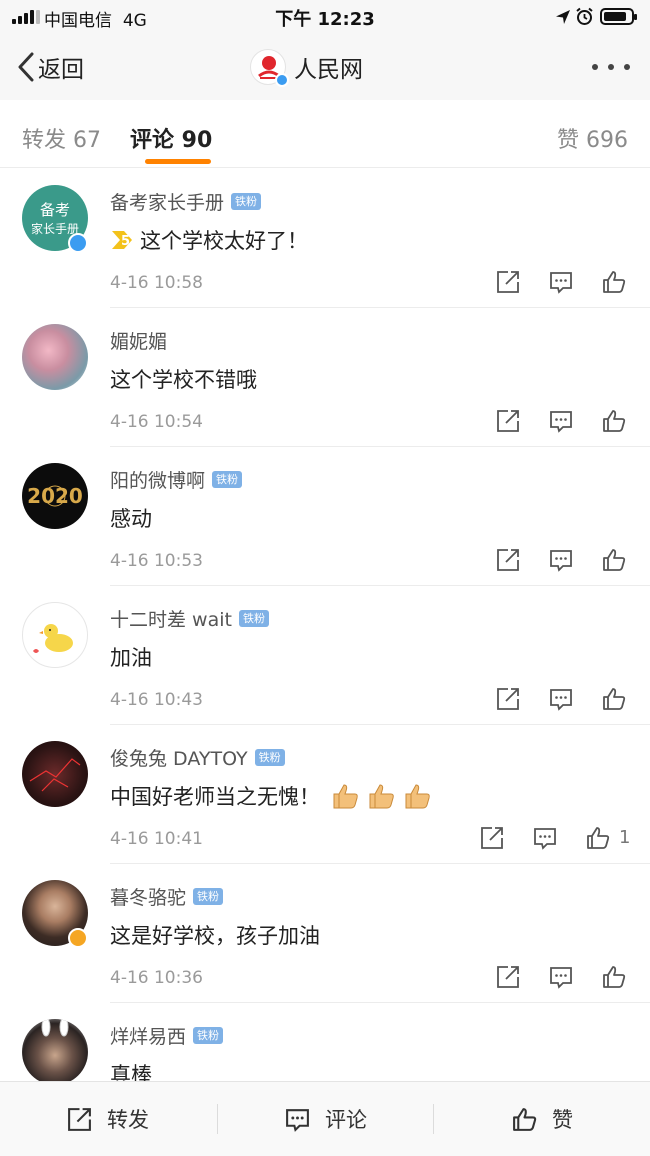 The width and height of the screenshot is (650, 1156). What do you see at coordinates (592, 138) in the screenshot?
I see `tab-likes: 赞 696` at bounding box center [592, 138].